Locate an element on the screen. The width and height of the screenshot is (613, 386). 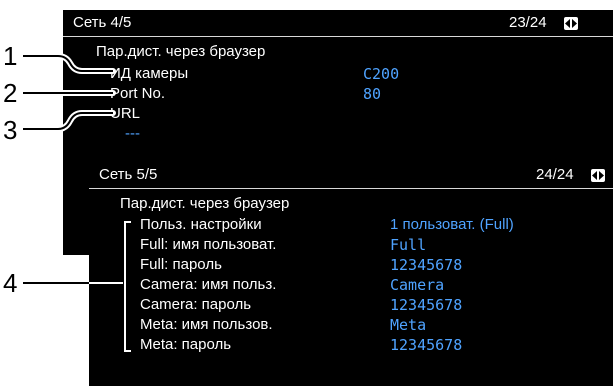
port-no-label: Port No. is located at coordinates (138, 93).